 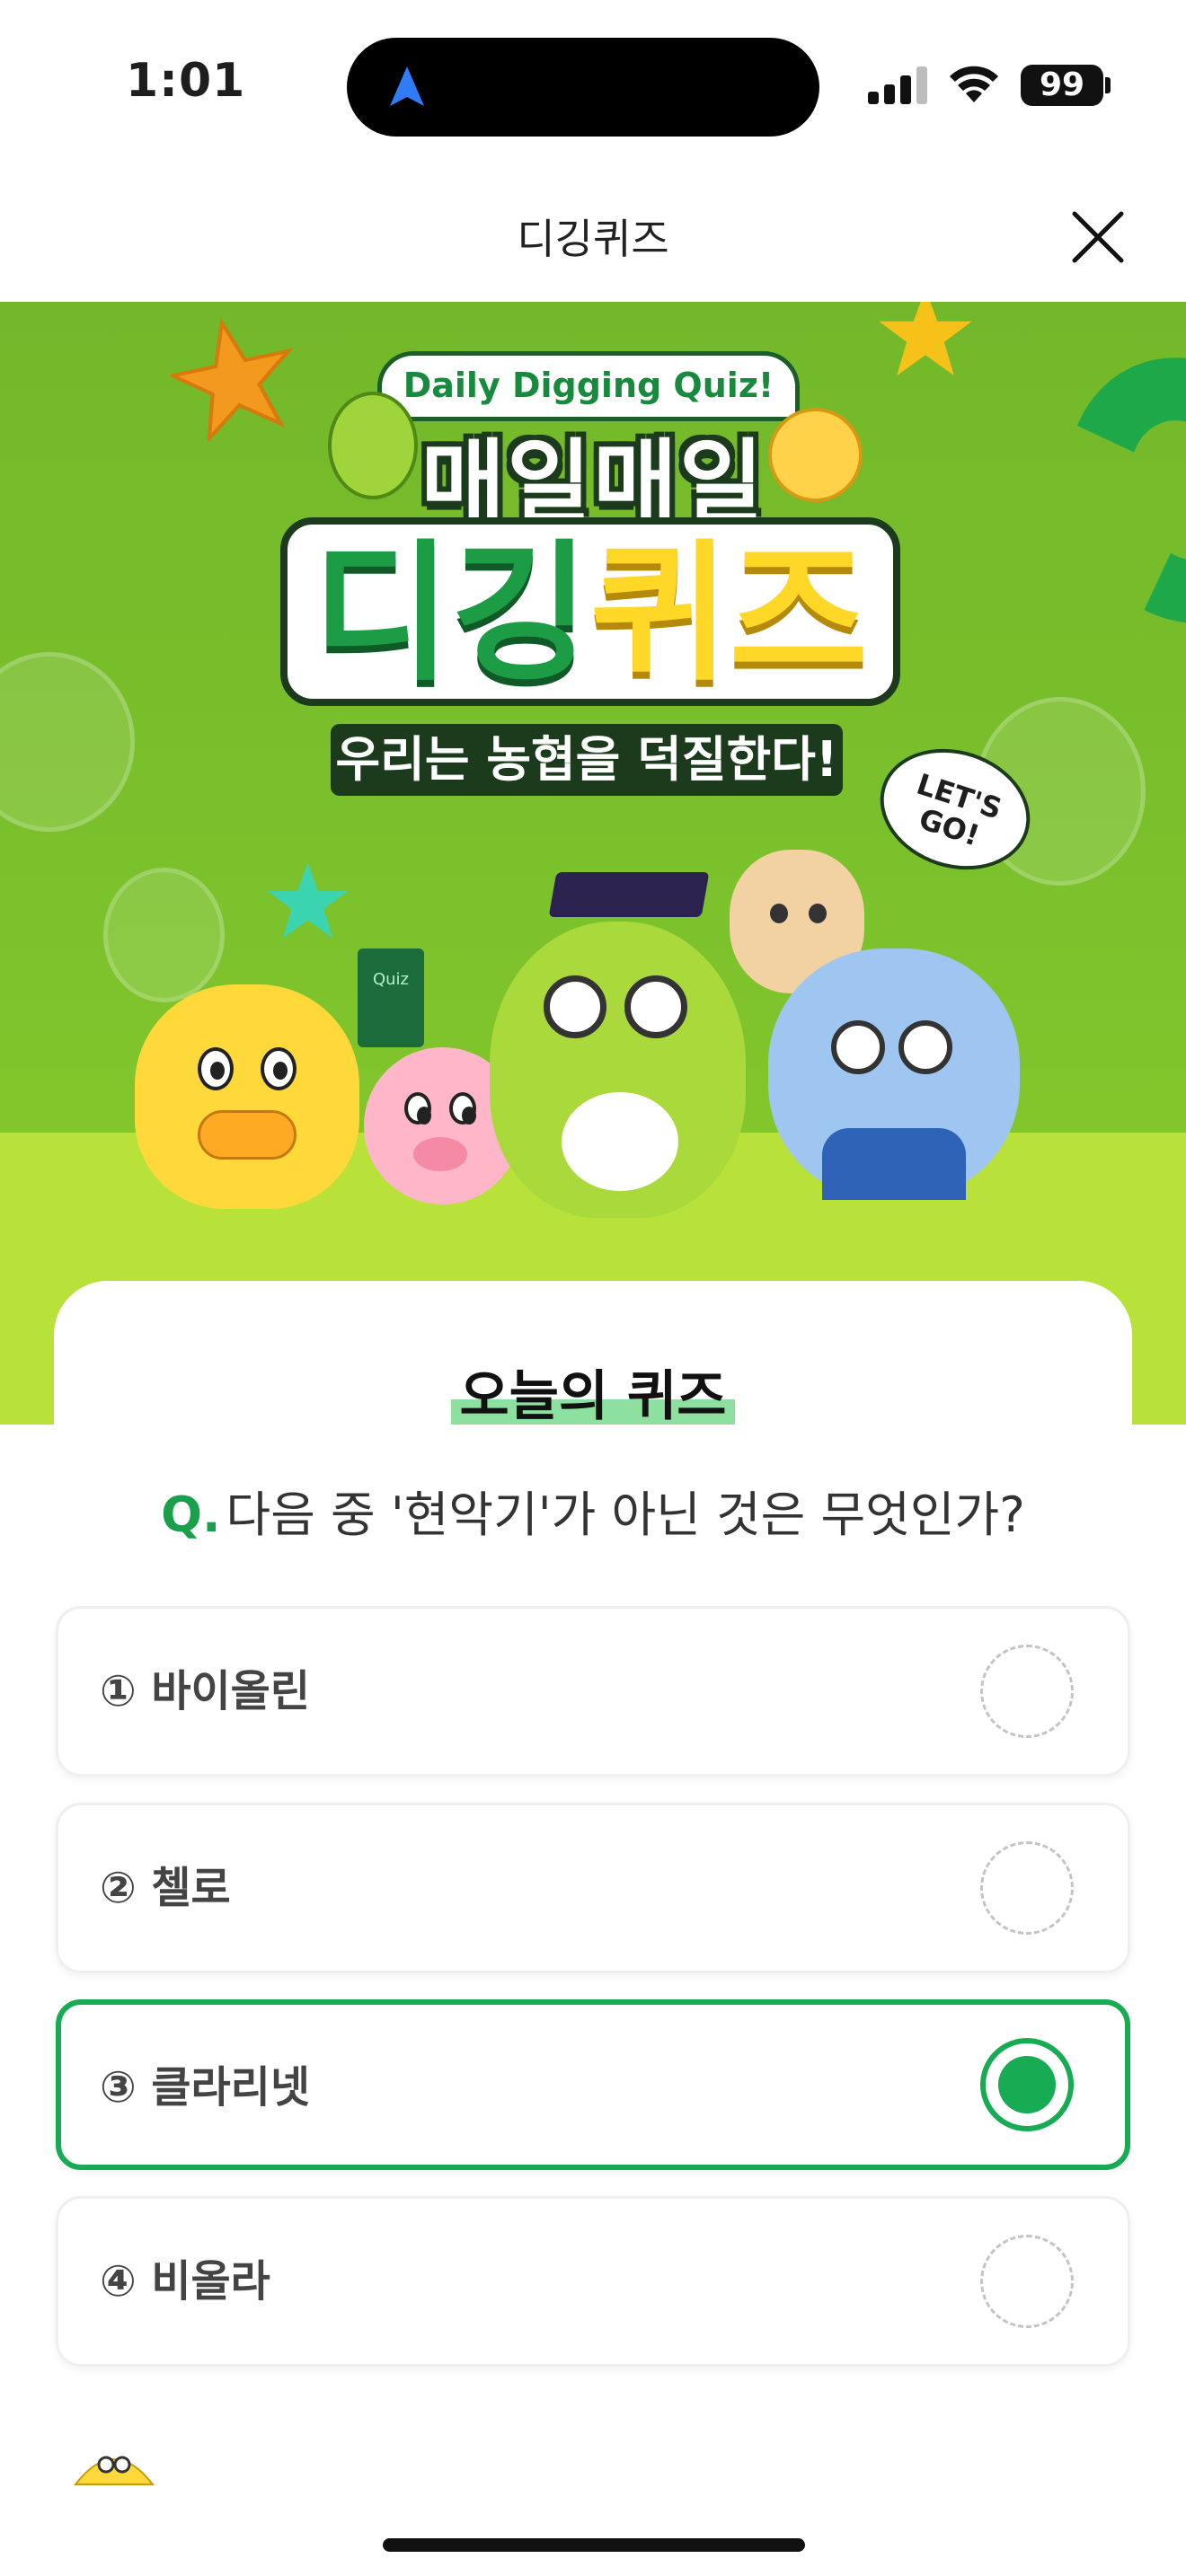 What do you see at coordinates (185, 2281) in the screenshot?
I see `option-label: ④ 비올라` at bounding box center [185, 2281].